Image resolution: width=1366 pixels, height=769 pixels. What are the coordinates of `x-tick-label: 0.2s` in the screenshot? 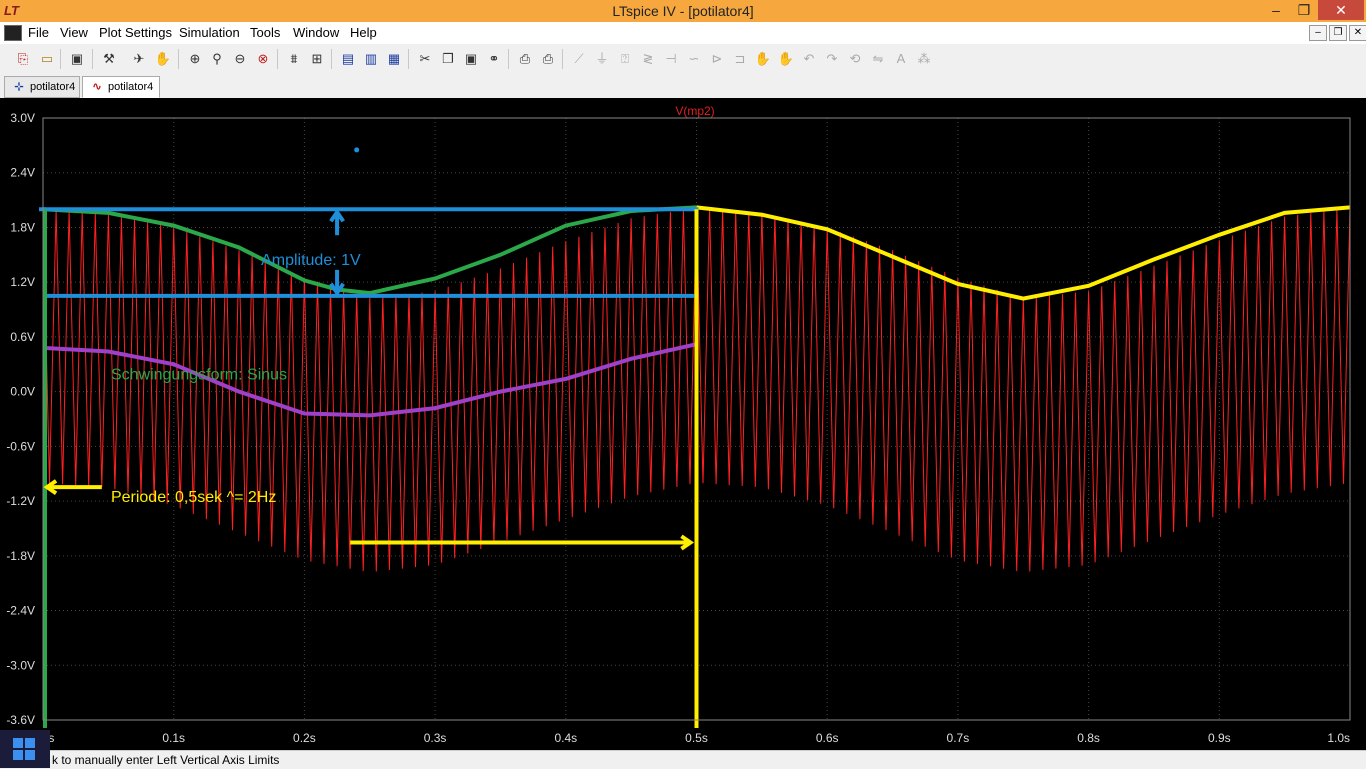 It's located at (304, 738).